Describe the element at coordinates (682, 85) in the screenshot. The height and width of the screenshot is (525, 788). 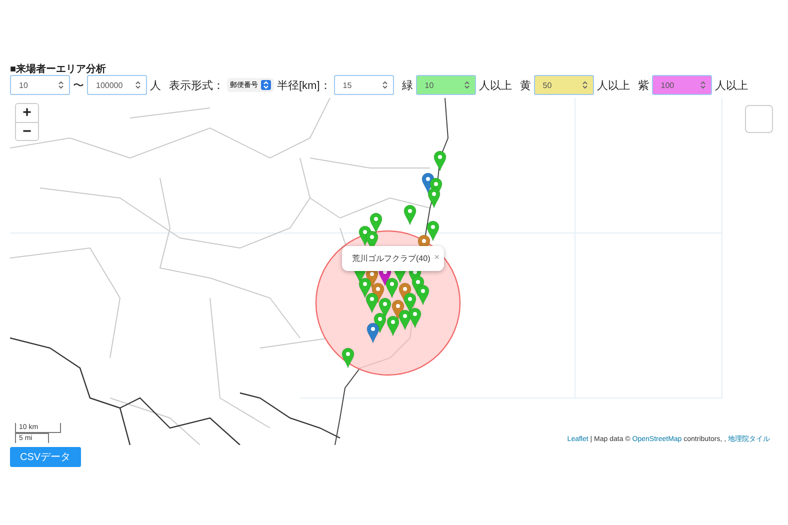
I see `threshold-input: 100` at that location.